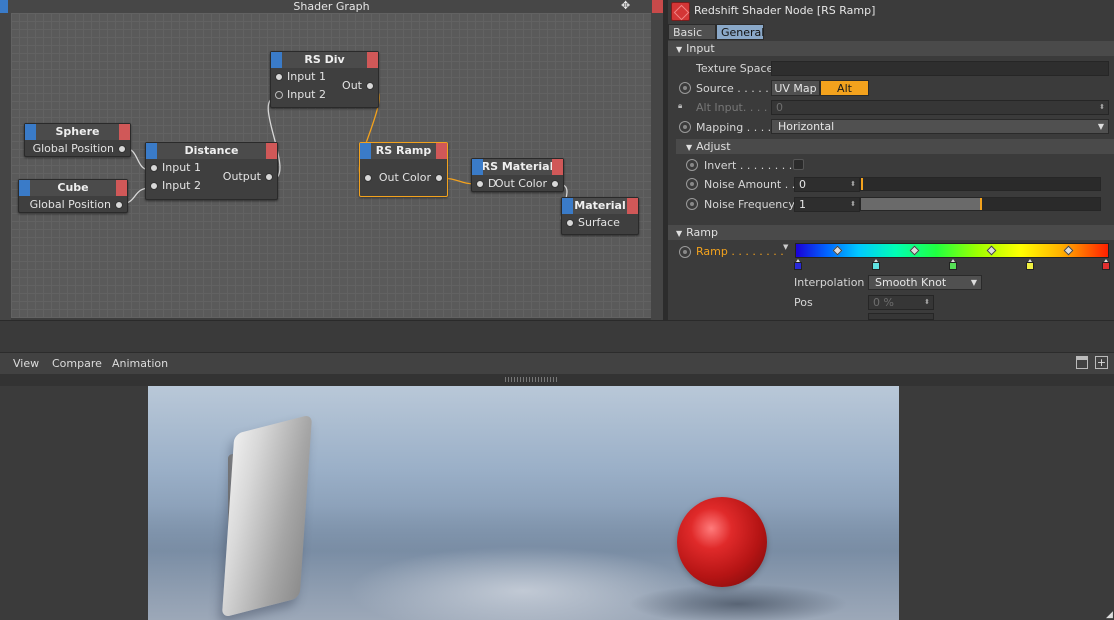 Image resolution: width=1114 pixels, height=620 pixels. What do you see at coordinates (77, 140) in the screenshot?
I see `node-sphere: Sphere Global Position` at bounding box center [77, 140].